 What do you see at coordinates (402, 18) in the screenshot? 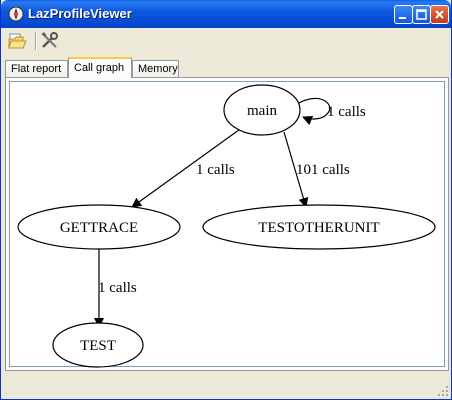
I see `minimize-icon` at bounding box center [402, 18].